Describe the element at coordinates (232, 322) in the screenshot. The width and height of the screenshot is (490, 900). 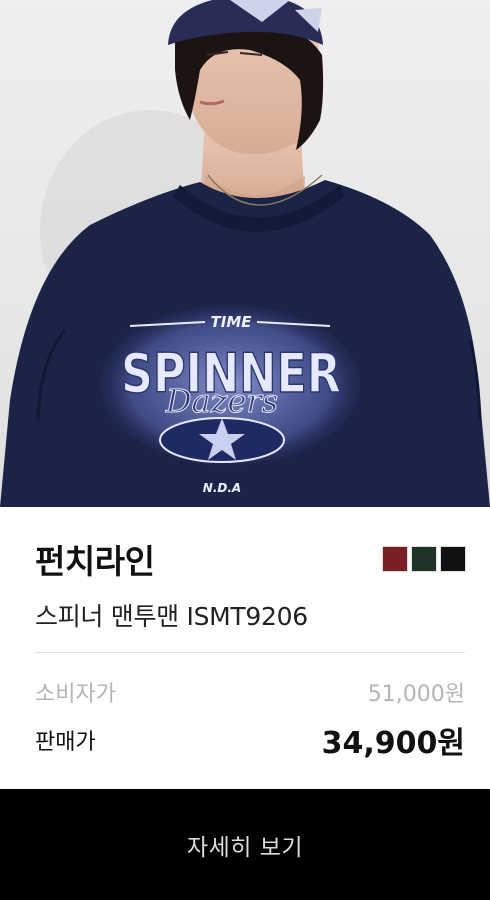
I see `print-text-time: TIME` at that location.